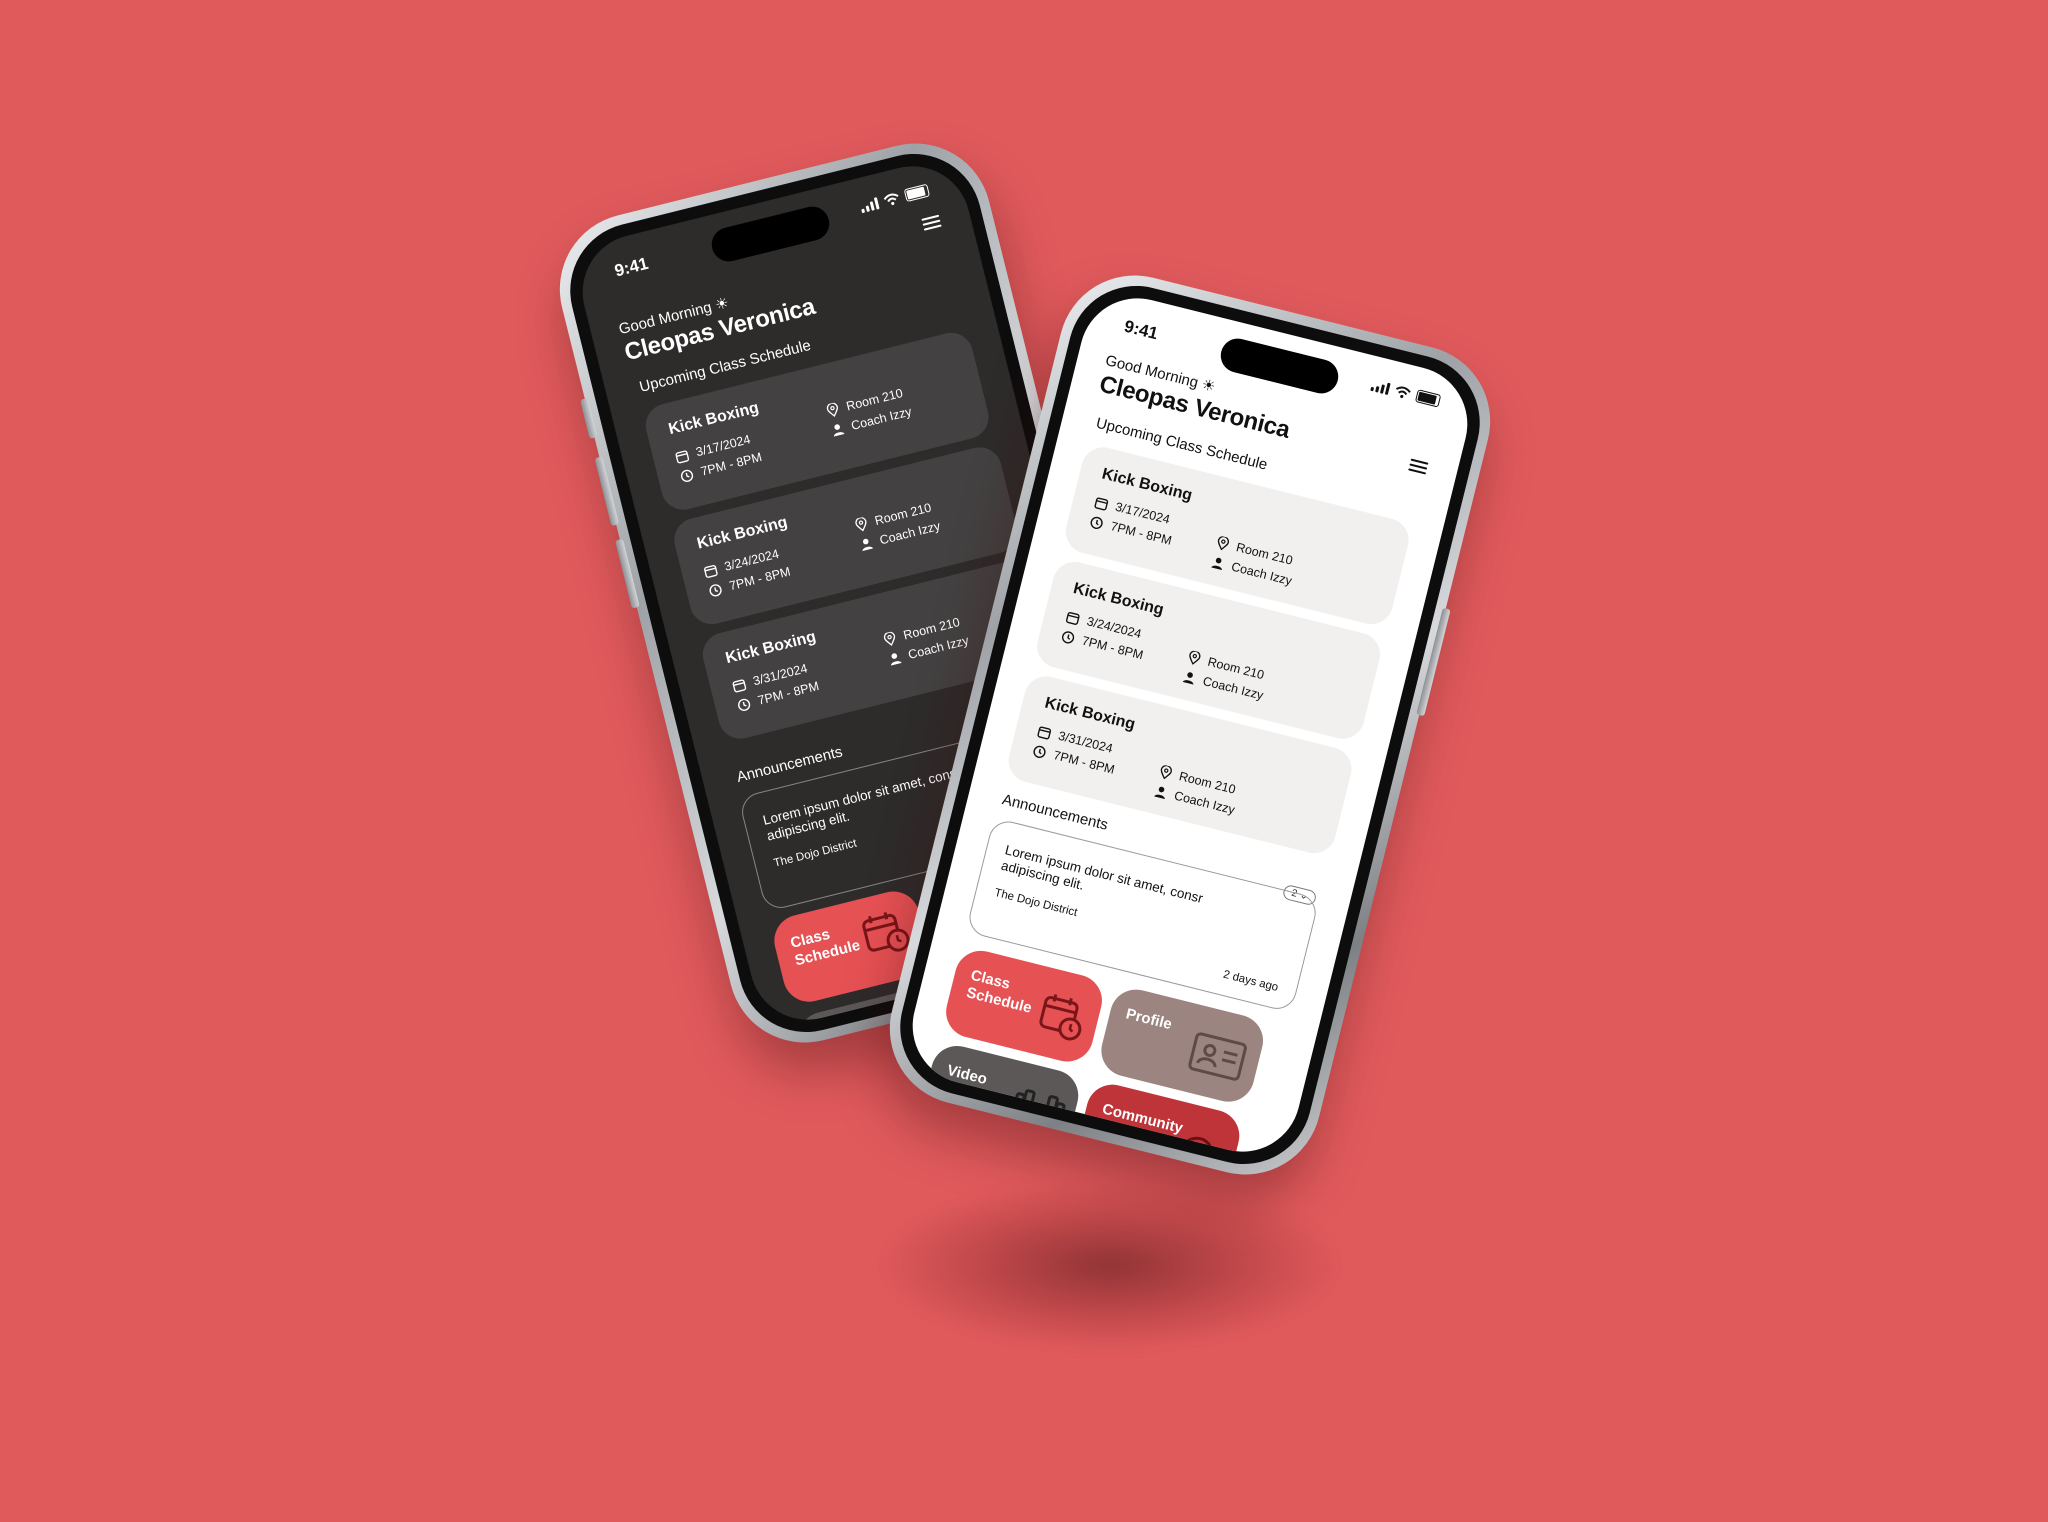 The width and height of the screenshot is (2048, 1522). What do you see at coordinates (1060, 1017) in the screenshot?
I see `calendar-clock-icon` at bounding box center [1060, 1017].